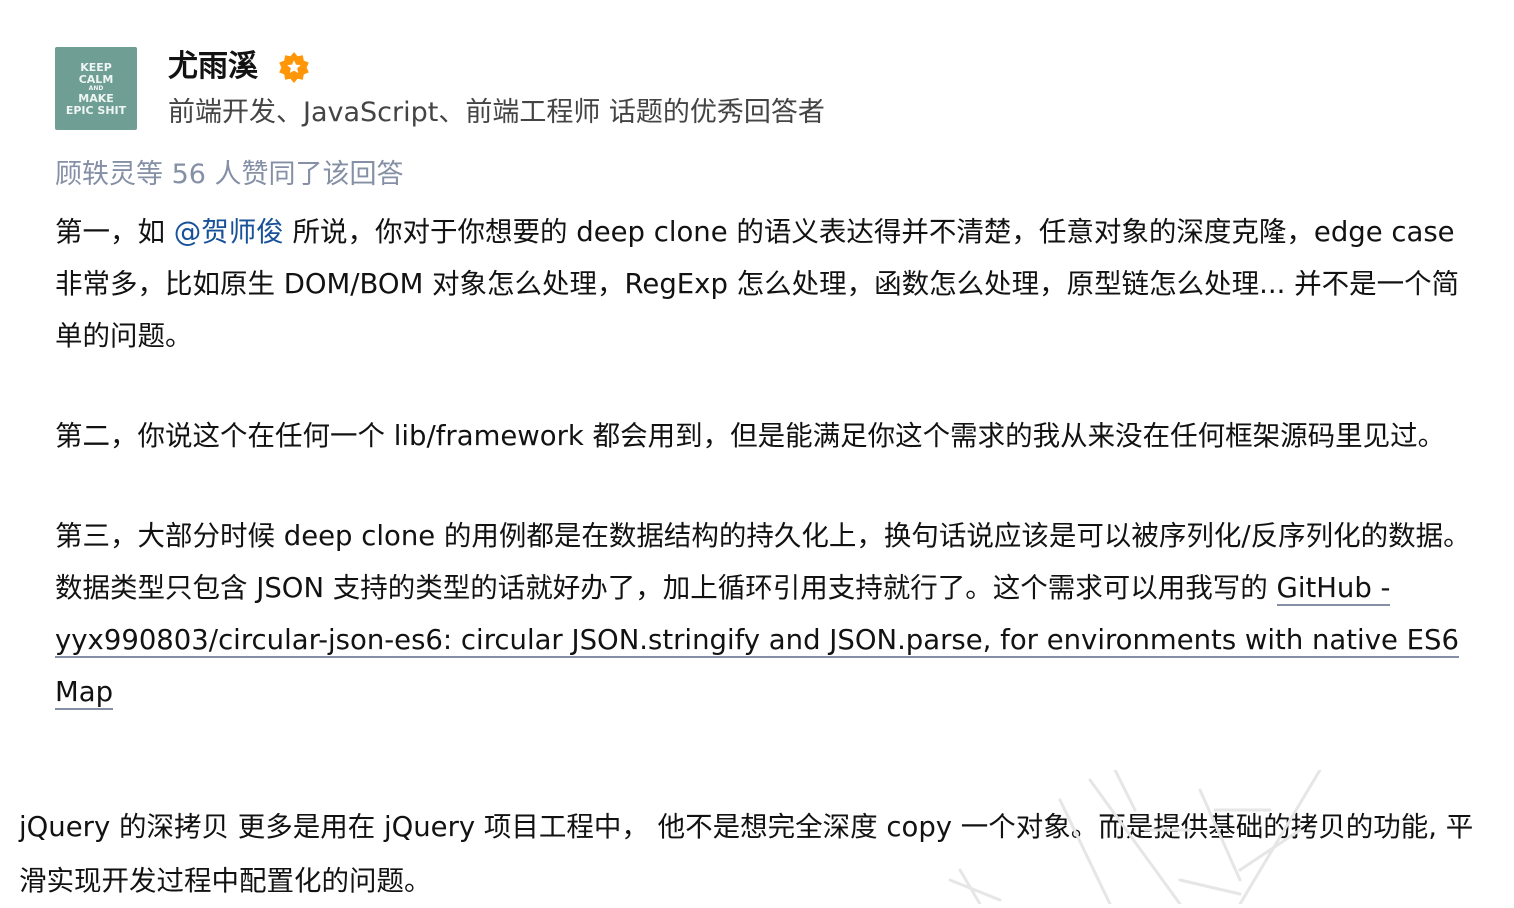 This screenshot has height=908, width=1514. I want to click on author-name: 尤雨溪, so click(213, 67).